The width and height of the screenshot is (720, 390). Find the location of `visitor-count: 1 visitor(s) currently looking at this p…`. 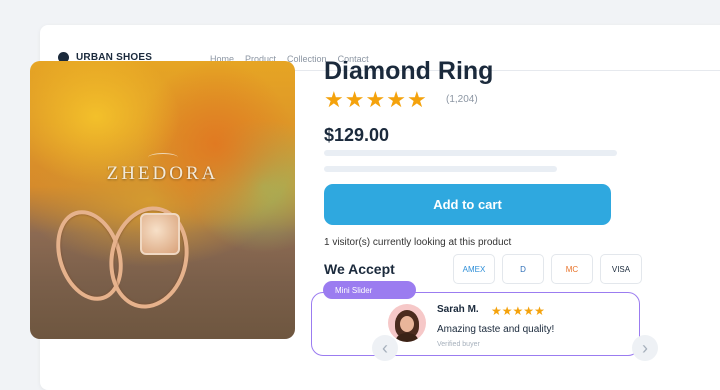

visitor-count: 1 visitor(s) currently looking at this p… is located at coordinates (418, 242).